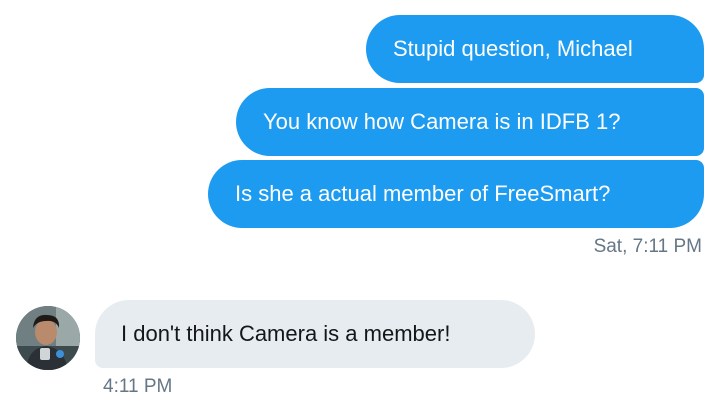 The height and width of the screenshot is (412, 720). What do you see at coordinates (138, 386) in the screenshot?
I see `message-timestamp: 4:11 PM` at bounding box center [138, 386].